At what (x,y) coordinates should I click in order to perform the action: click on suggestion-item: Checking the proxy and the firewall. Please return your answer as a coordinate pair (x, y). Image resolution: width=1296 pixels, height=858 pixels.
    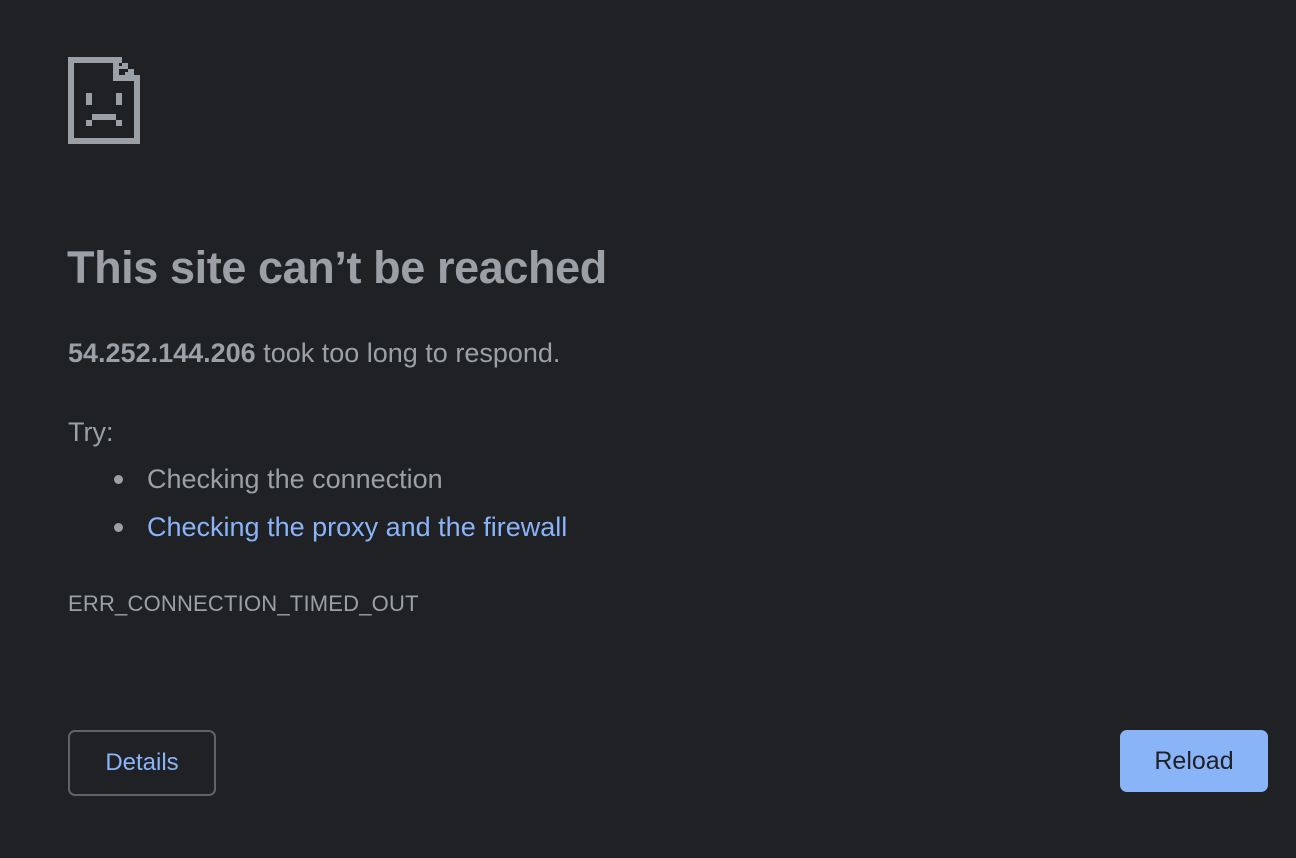
    Looking at the image, I should click on (317, 534).